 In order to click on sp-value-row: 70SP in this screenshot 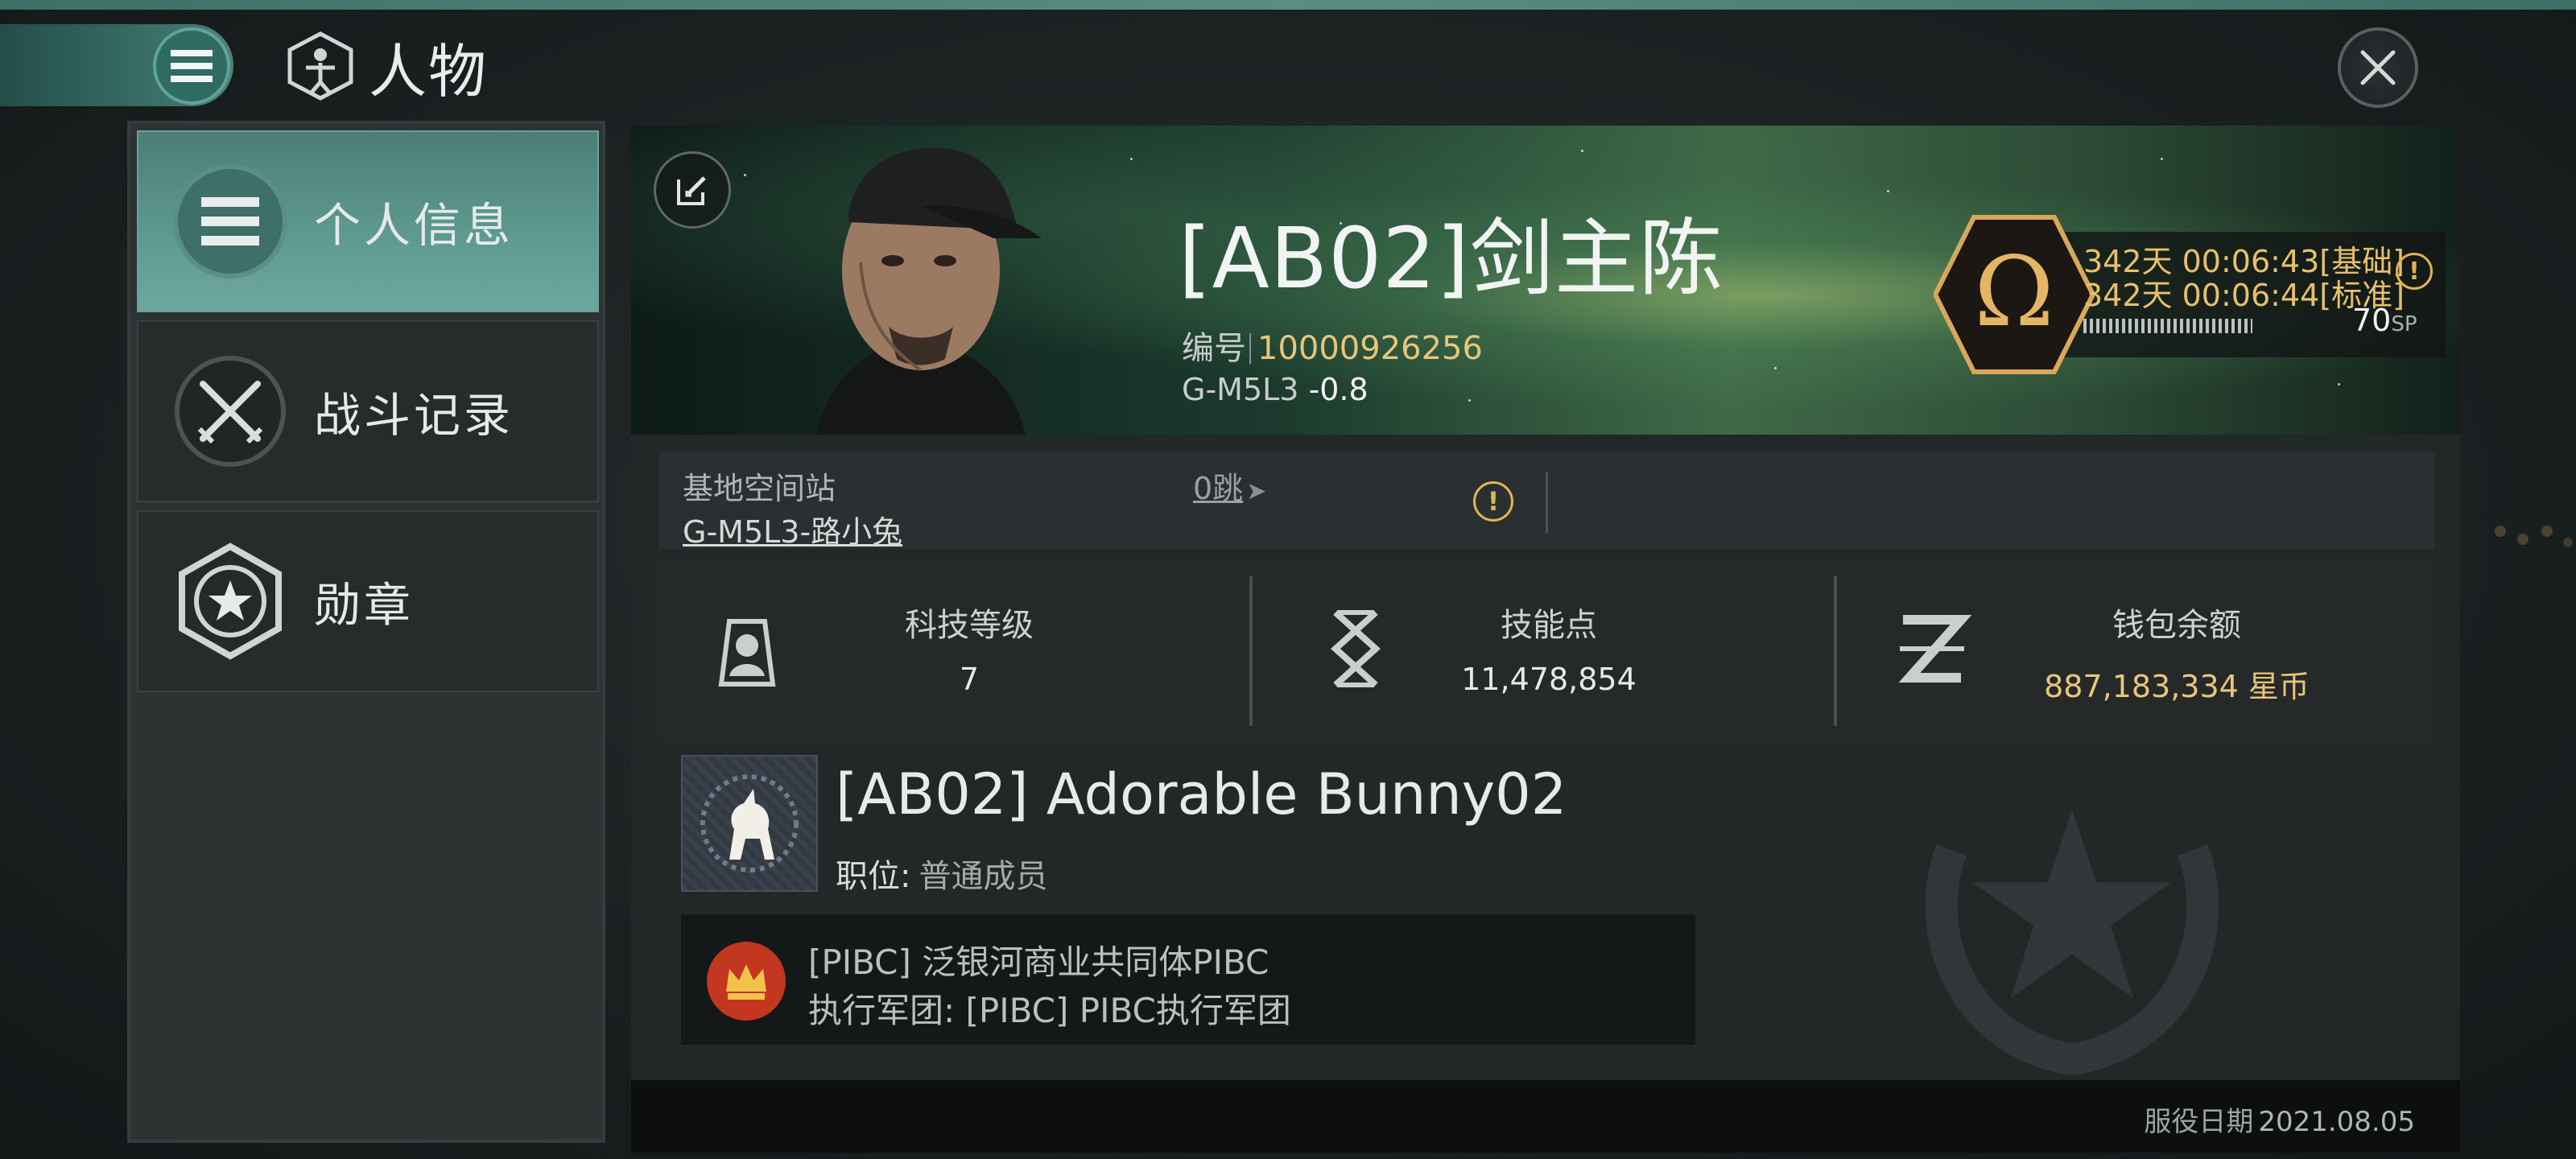, I will do `click(2384, 320)`.